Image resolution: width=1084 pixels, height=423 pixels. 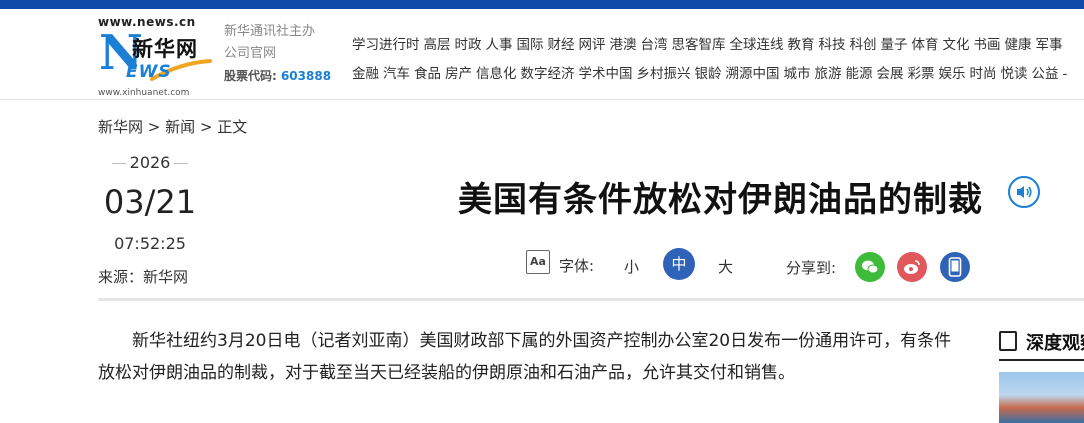 I want to click on sidebar-title: 深度观察, so click(x=1055, y=343).